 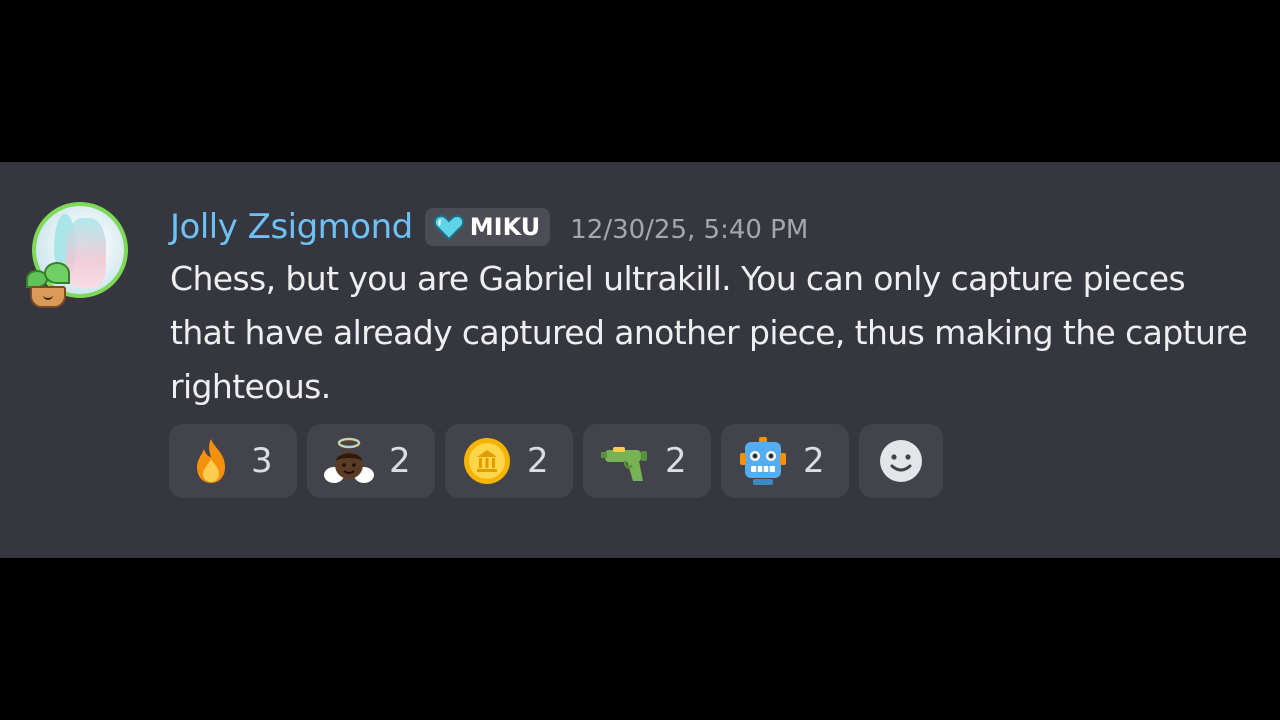 I want to click on pot, so click(x=48, y=297).